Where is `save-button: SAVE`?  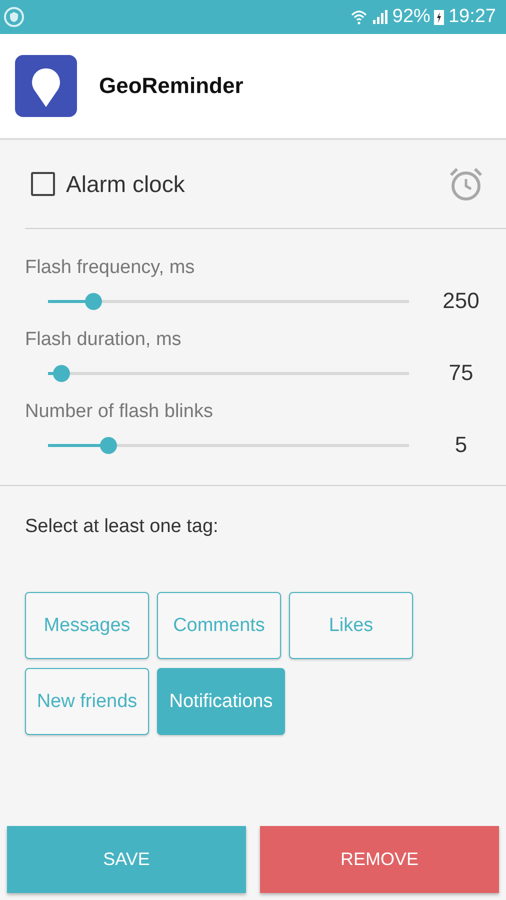
save-button: SAVE is located at coordinates (126, 859).